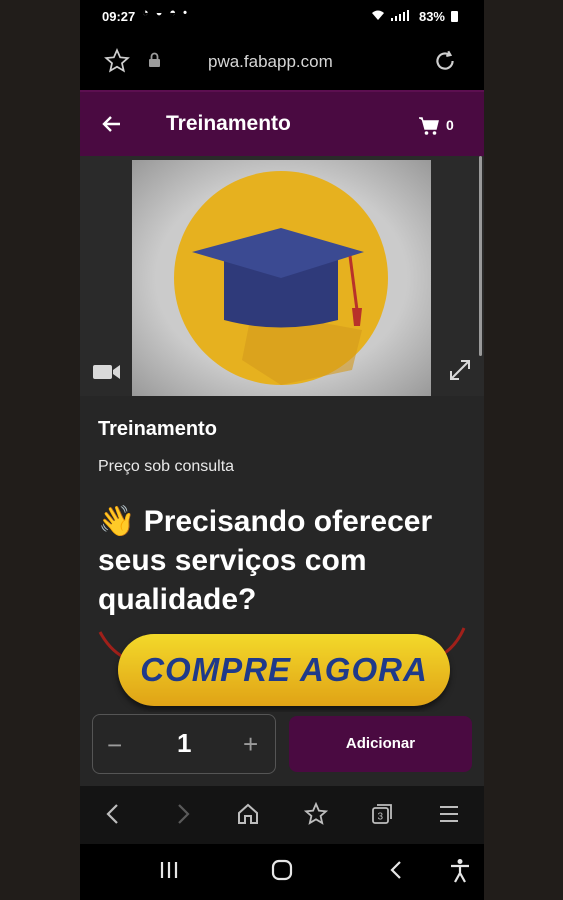 The image size is (563, 900). What do you see at coordinates (282, 749) in the screenshot?
I see `purchase-actions: − 1 + Adicionar` at bounding box center [282, 749].